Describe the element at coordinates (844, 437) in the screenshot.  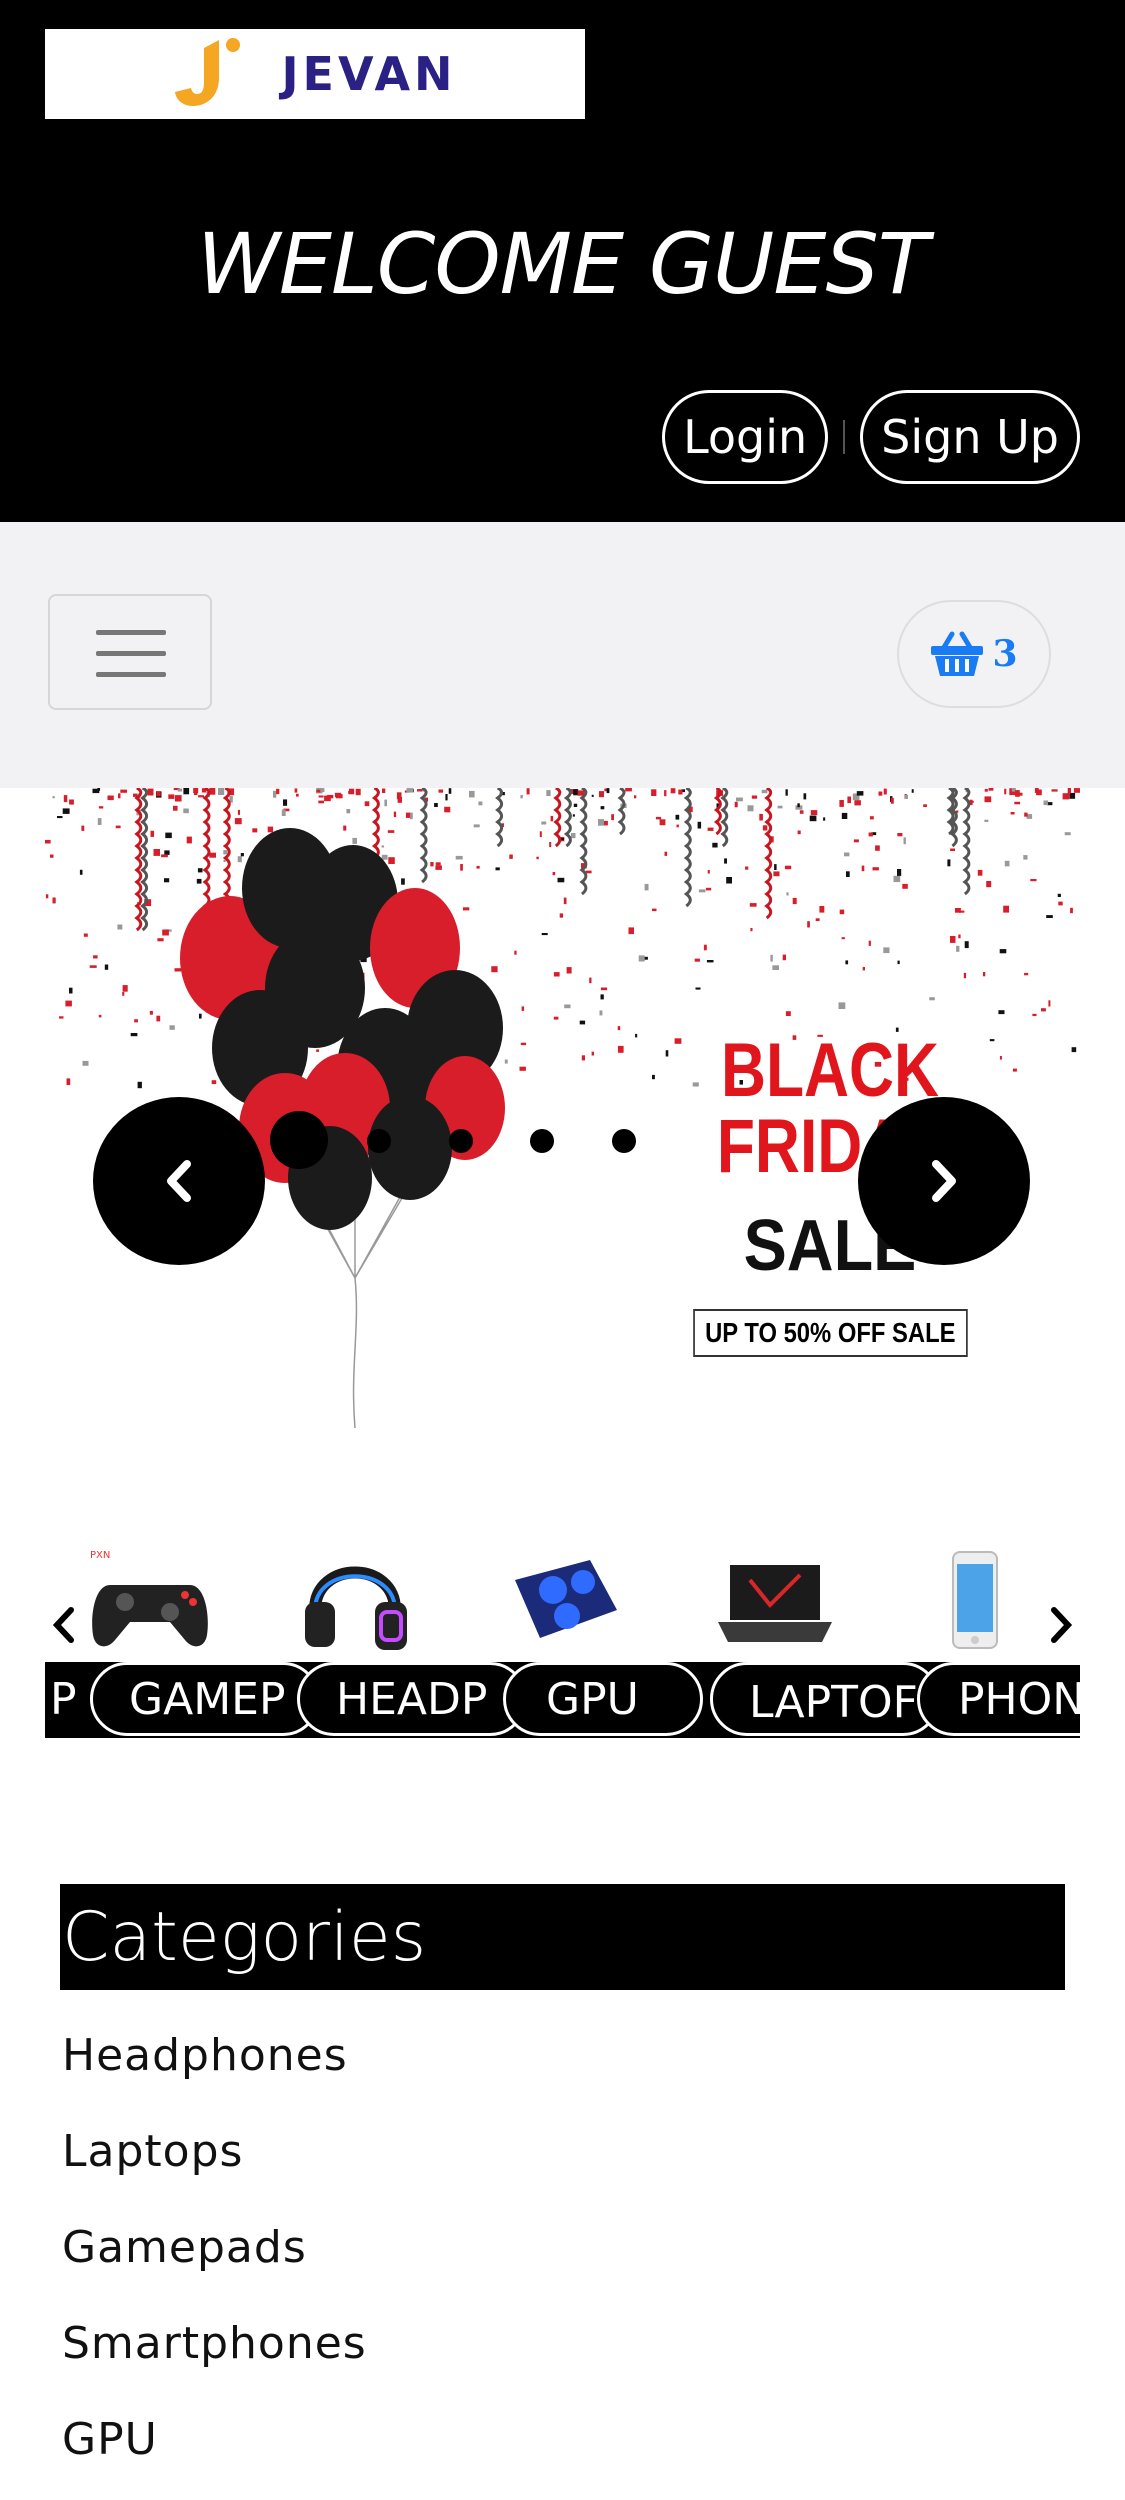
I see `auth-divider` at that location.